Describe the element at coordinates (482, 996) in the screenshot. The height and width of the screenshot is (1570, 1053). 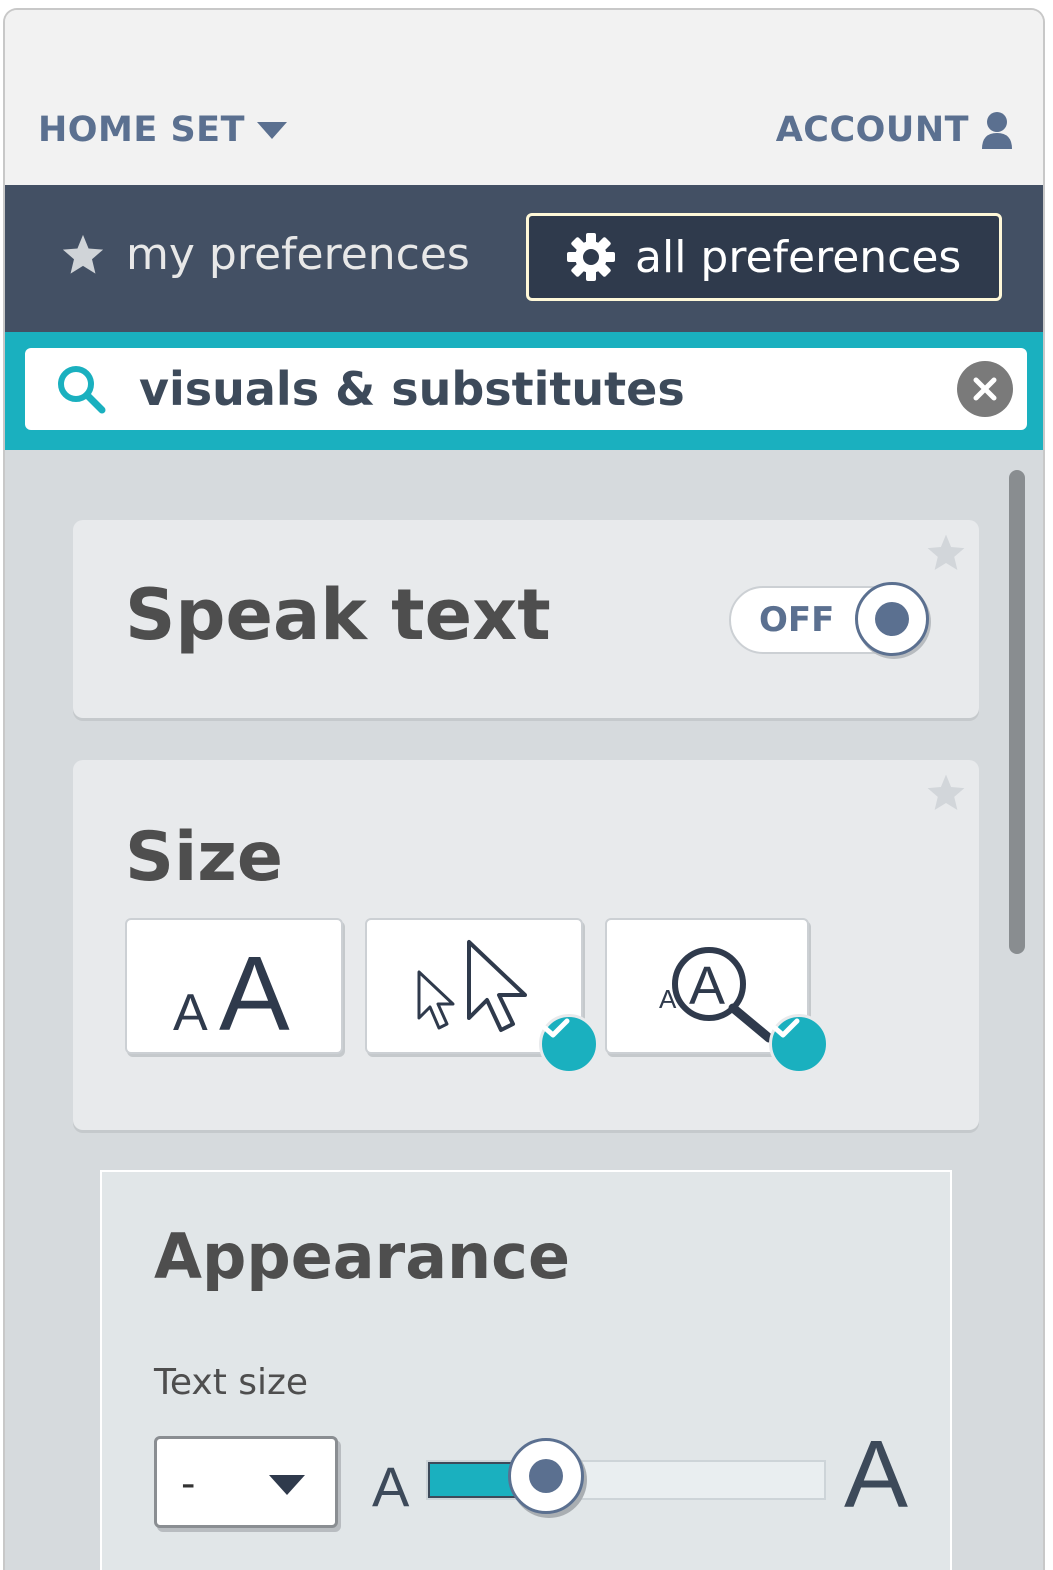
I see `size-option-cursor` at that location.